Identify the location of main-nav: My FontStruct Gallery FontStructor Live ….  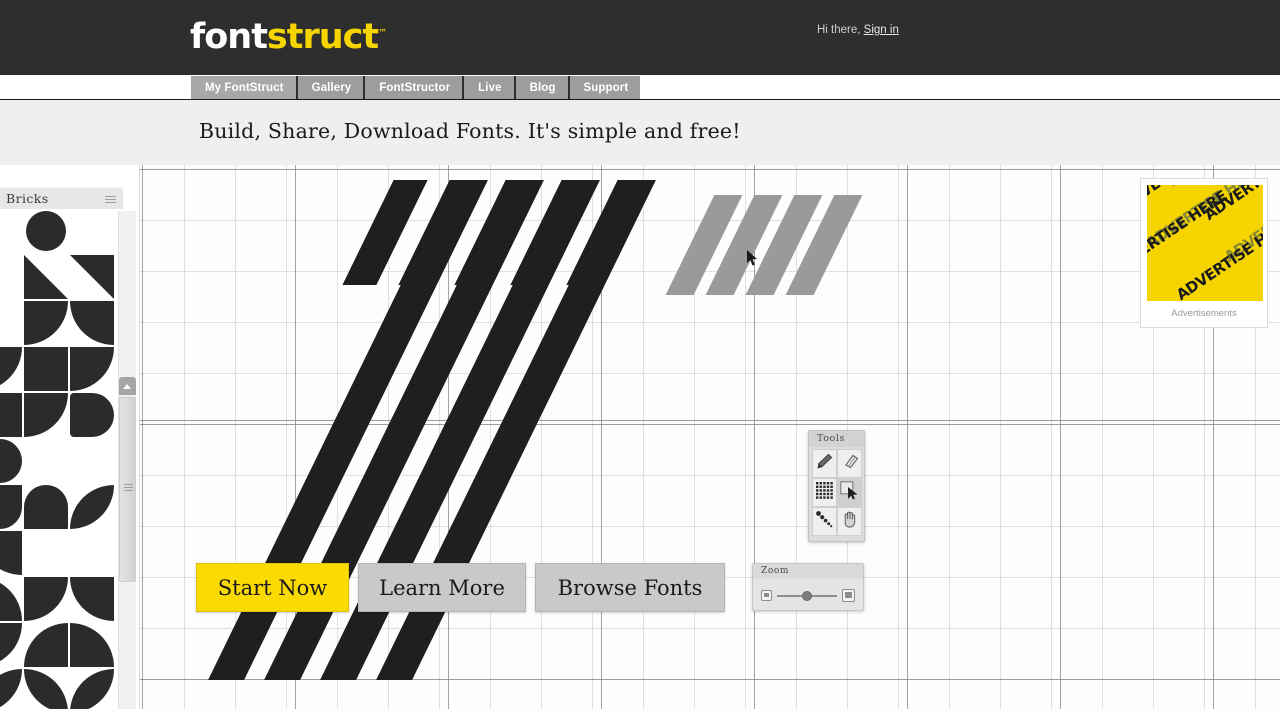
(416, 87).